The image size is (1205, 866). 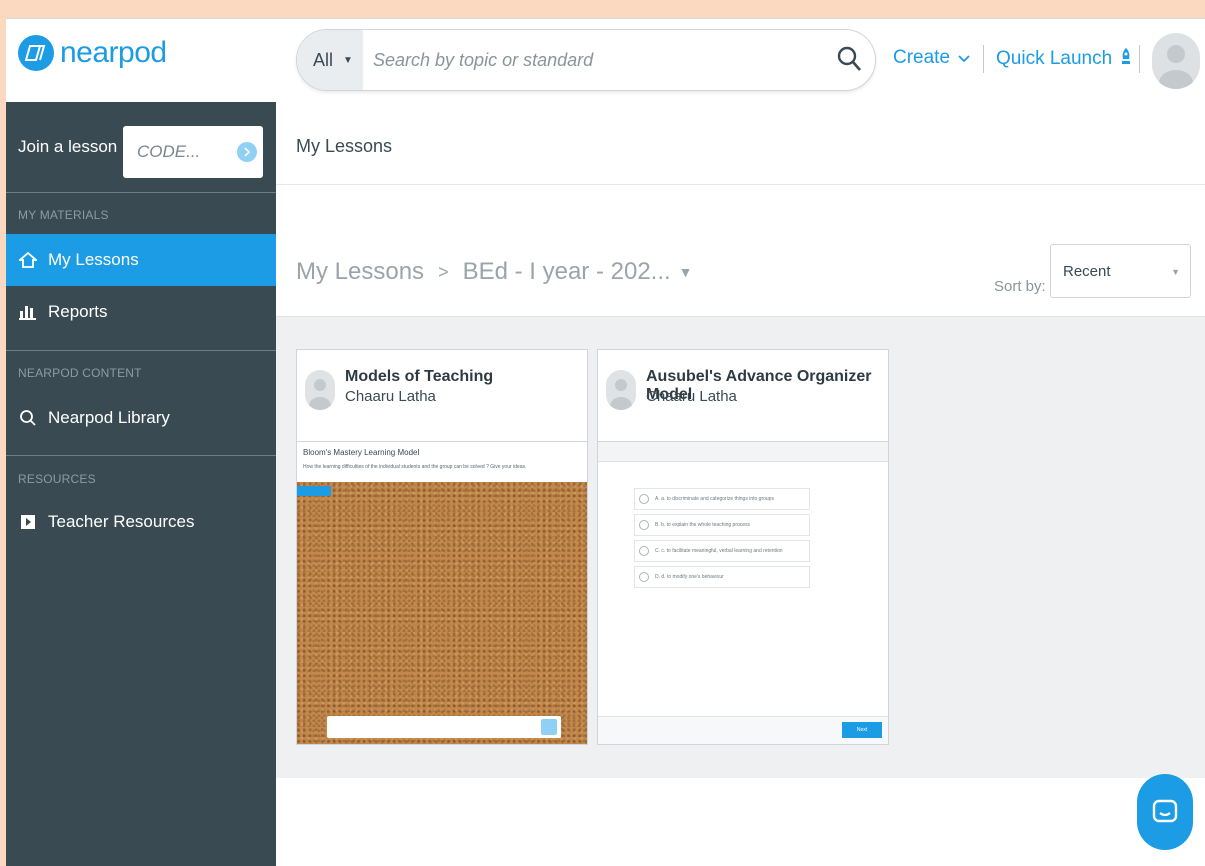 I want to click on user-avatar, so click(x=1176, y=61).